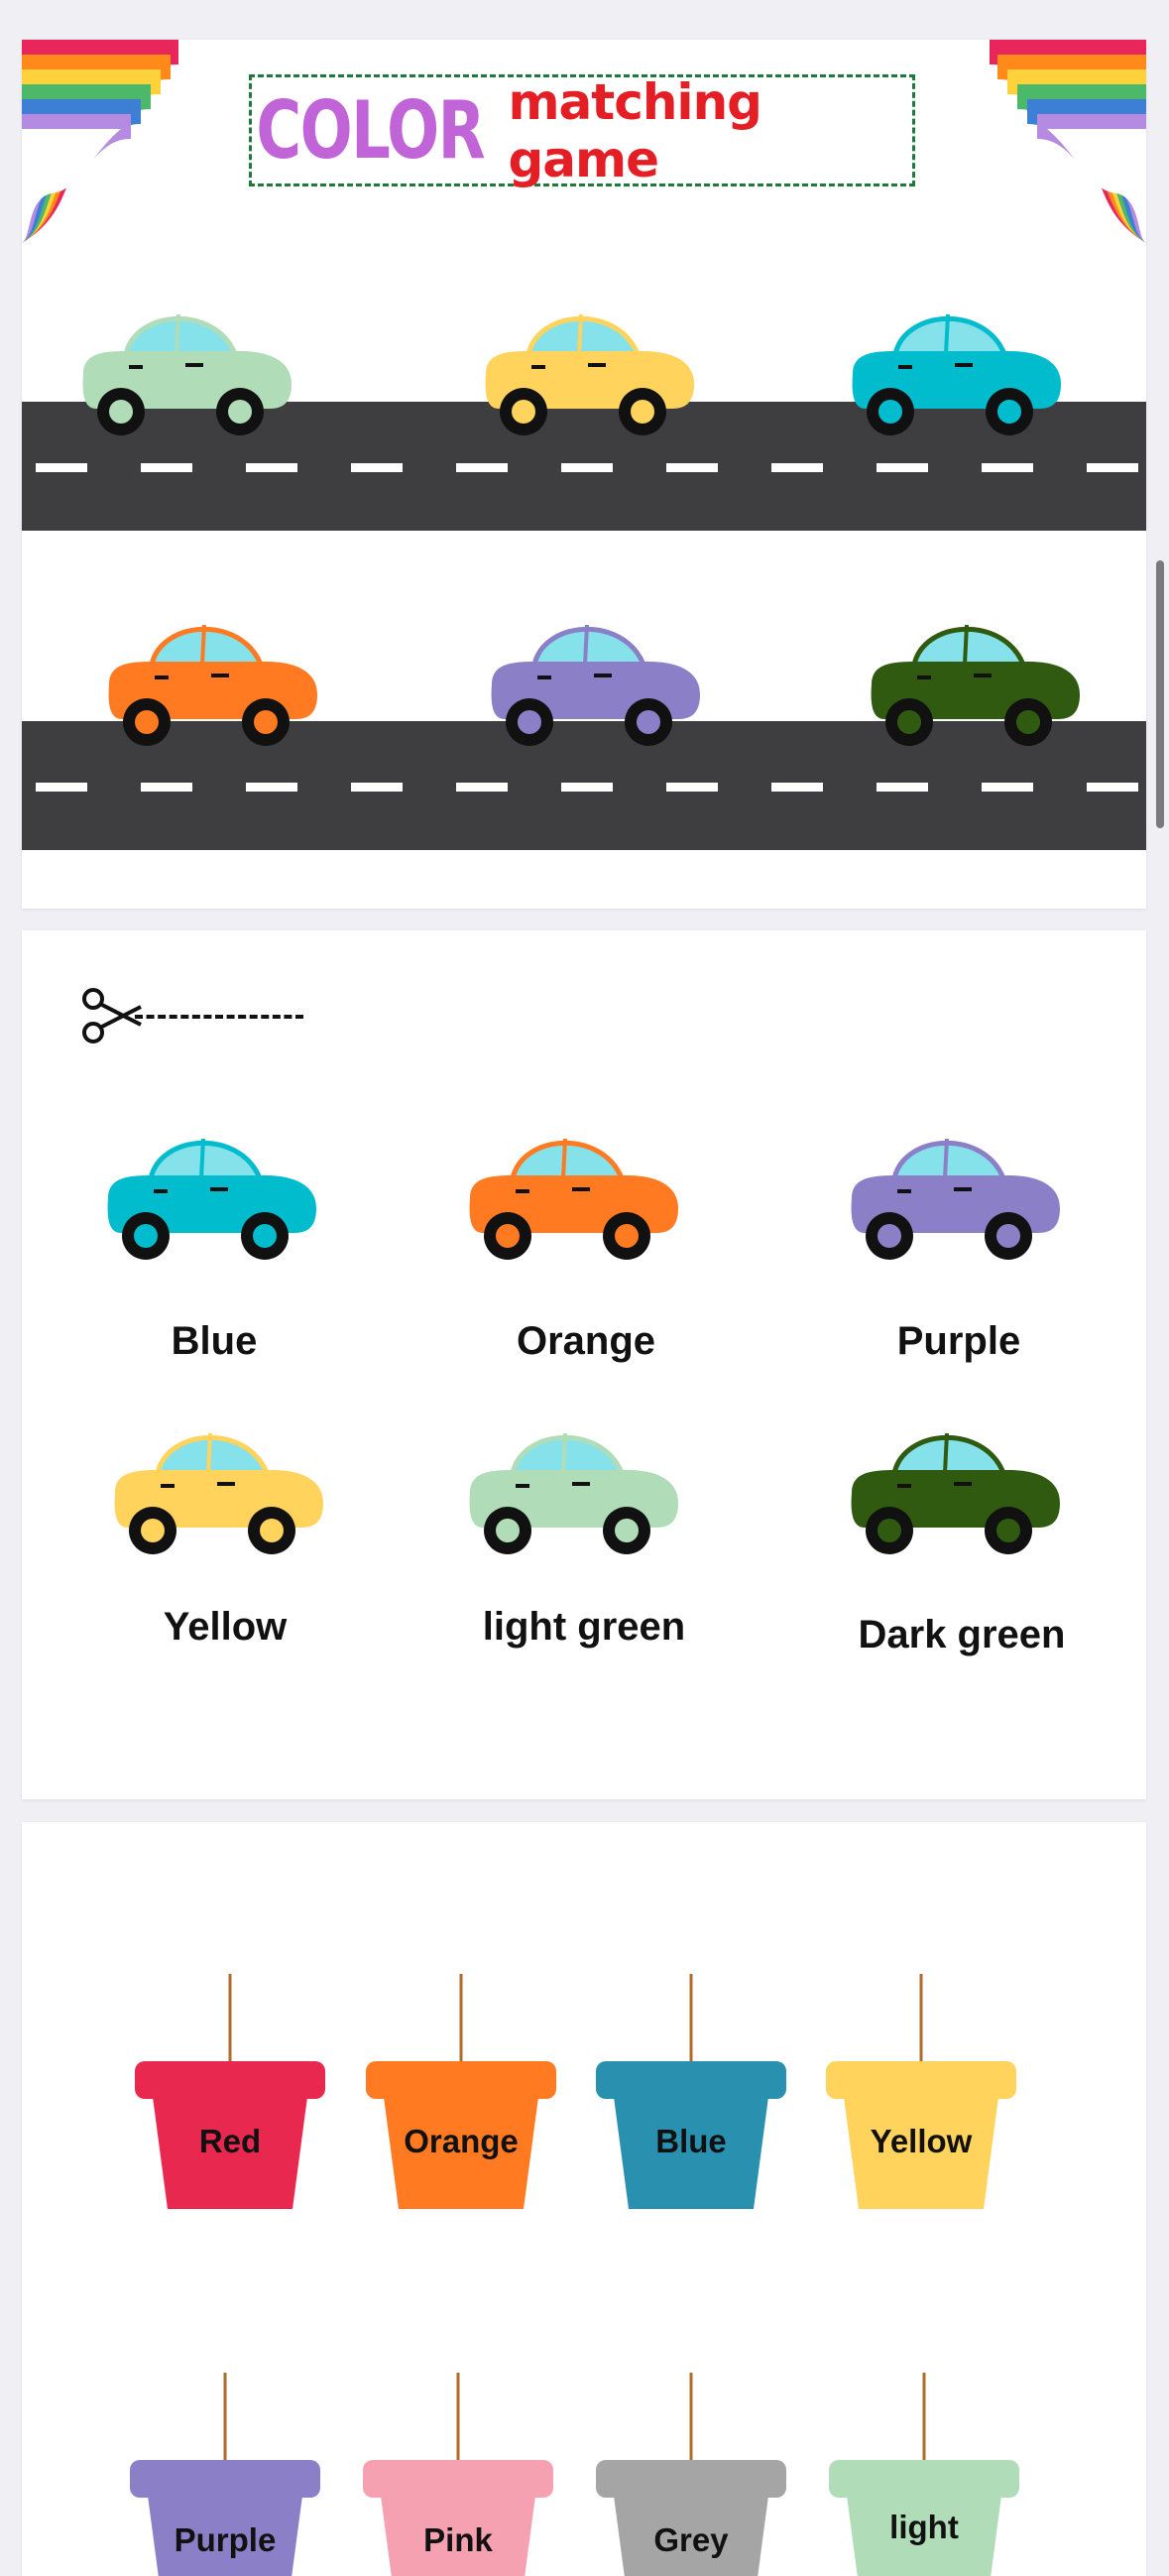 The height and width of the screenshot is (2576, 1169). What do you see at coordinates (962, 1634) in the screenshot?
I see `car-label-dark-green: Dark green` at bounding box center [962, 1634].